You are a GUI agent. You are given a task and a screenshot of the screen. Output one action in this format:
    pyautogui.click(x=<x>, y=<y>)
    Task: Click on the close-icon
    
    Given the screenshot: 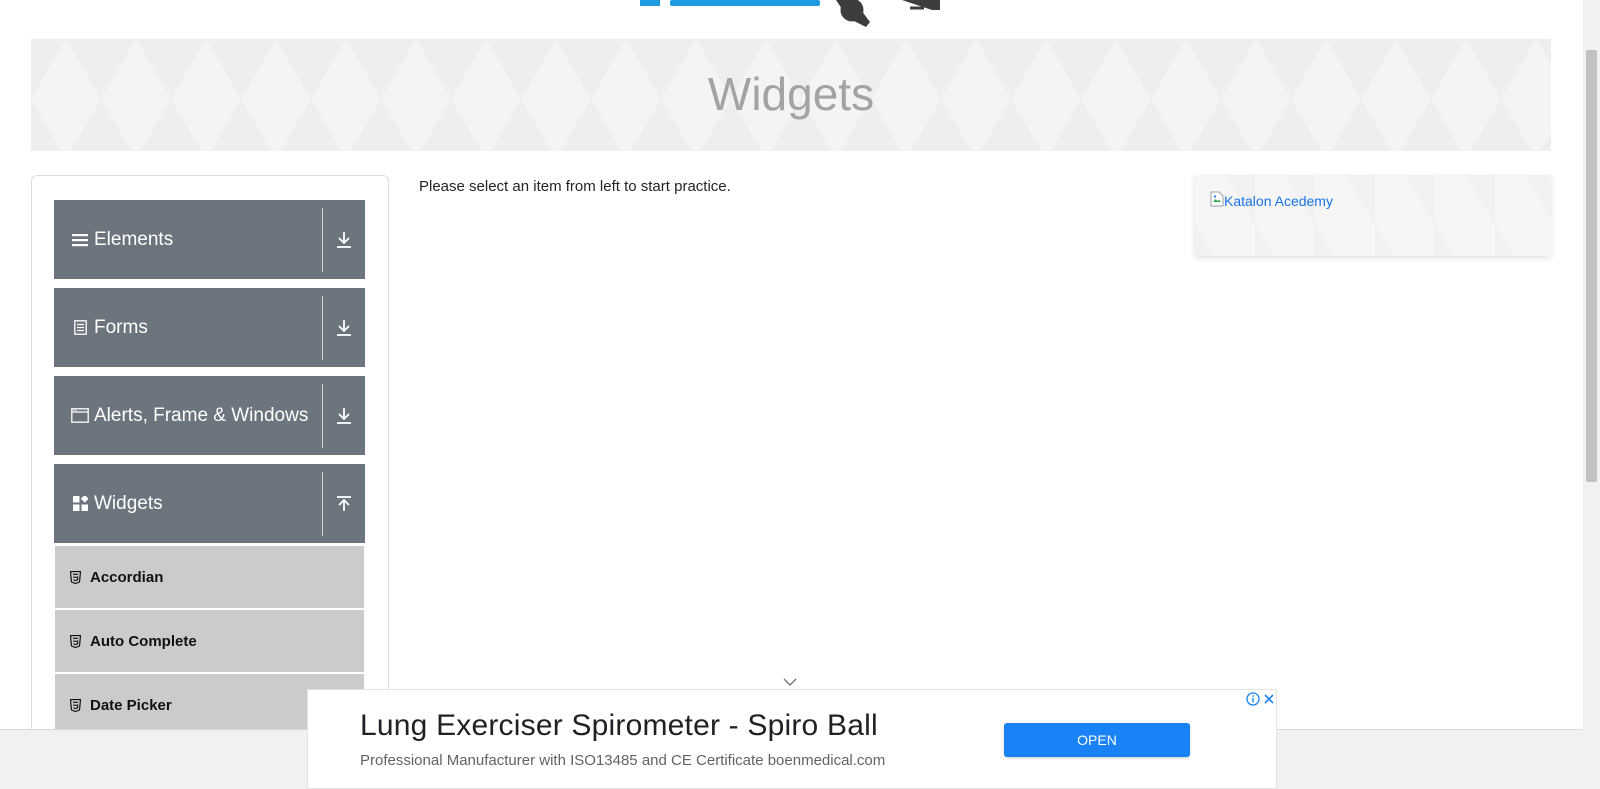 What is the action you would take?
    pyautogui.click(x=1269, y=698)
    